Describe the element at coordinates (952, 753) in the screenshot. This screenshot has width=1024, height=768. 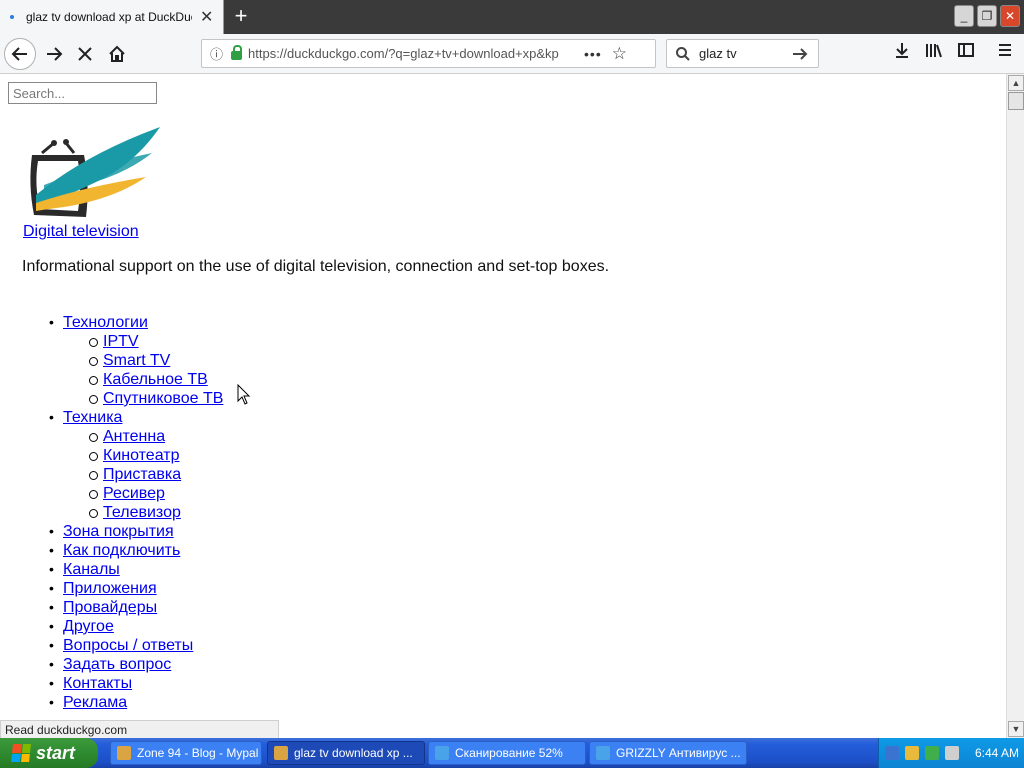
I see `volume-icon` at that location.